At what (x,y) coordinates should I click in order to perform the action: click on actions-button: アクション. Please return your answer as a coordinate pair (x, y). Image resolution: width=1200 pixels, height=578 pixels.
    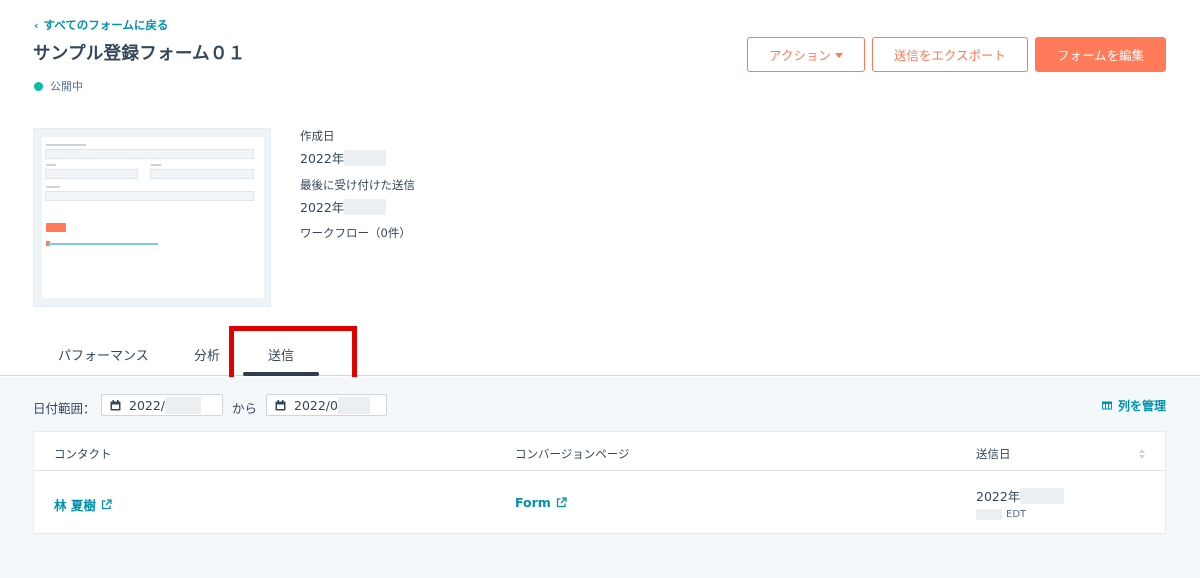
    Looking at the image, I should click on (806, 54).